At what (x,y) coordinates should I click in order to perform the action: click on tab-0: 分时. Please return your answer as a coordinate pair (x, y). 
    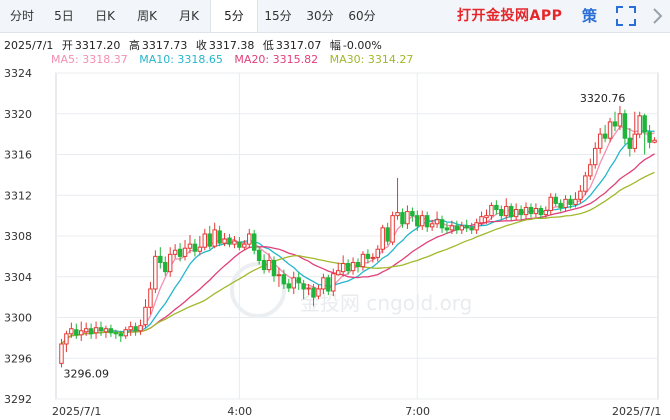
    Looking at the image, I should click on (22, 16).